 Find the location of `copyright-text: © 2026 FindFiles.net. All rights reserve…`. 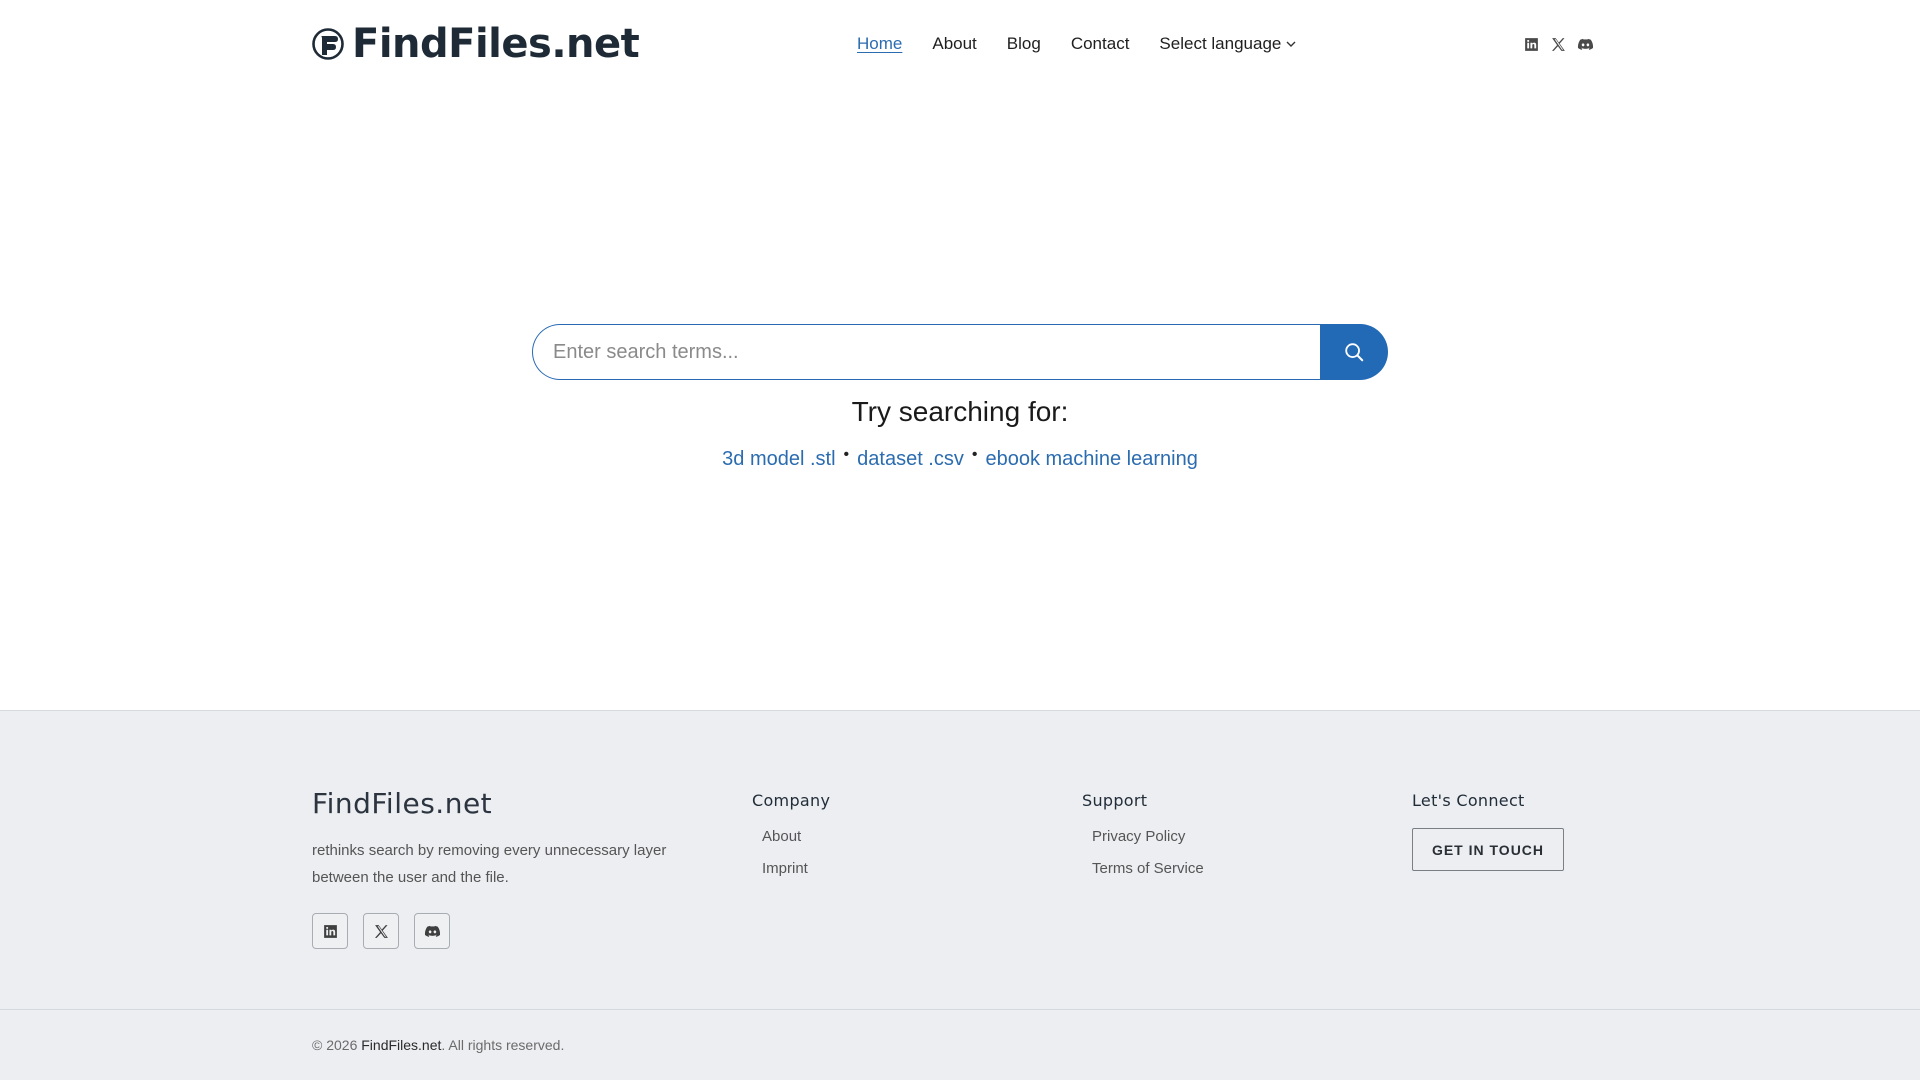

copyright-text: © 2026 FindFiles.net. All rights reserve… is located at coordinates (438, 1045).